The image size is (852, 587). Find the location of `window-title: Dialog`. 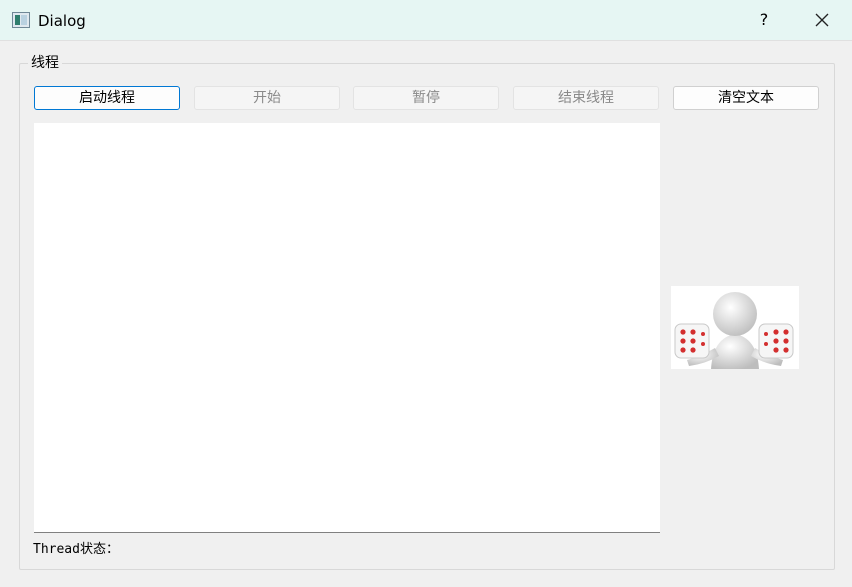

window-title: Dialog is located at coordinates (62, 21).